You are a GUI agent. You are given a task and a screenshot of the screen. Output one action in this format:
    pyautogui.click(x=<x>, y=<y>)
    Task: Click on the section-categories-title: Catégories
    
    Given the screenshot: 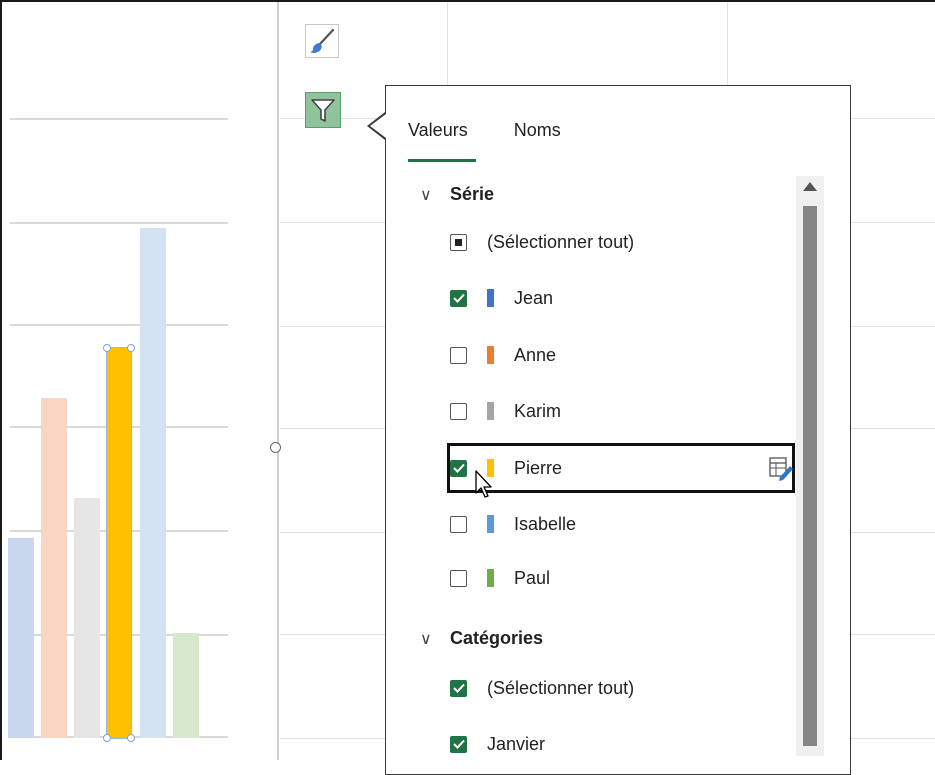 What is the action you would take?
    pyautogui.click(x=497, y=638)
    